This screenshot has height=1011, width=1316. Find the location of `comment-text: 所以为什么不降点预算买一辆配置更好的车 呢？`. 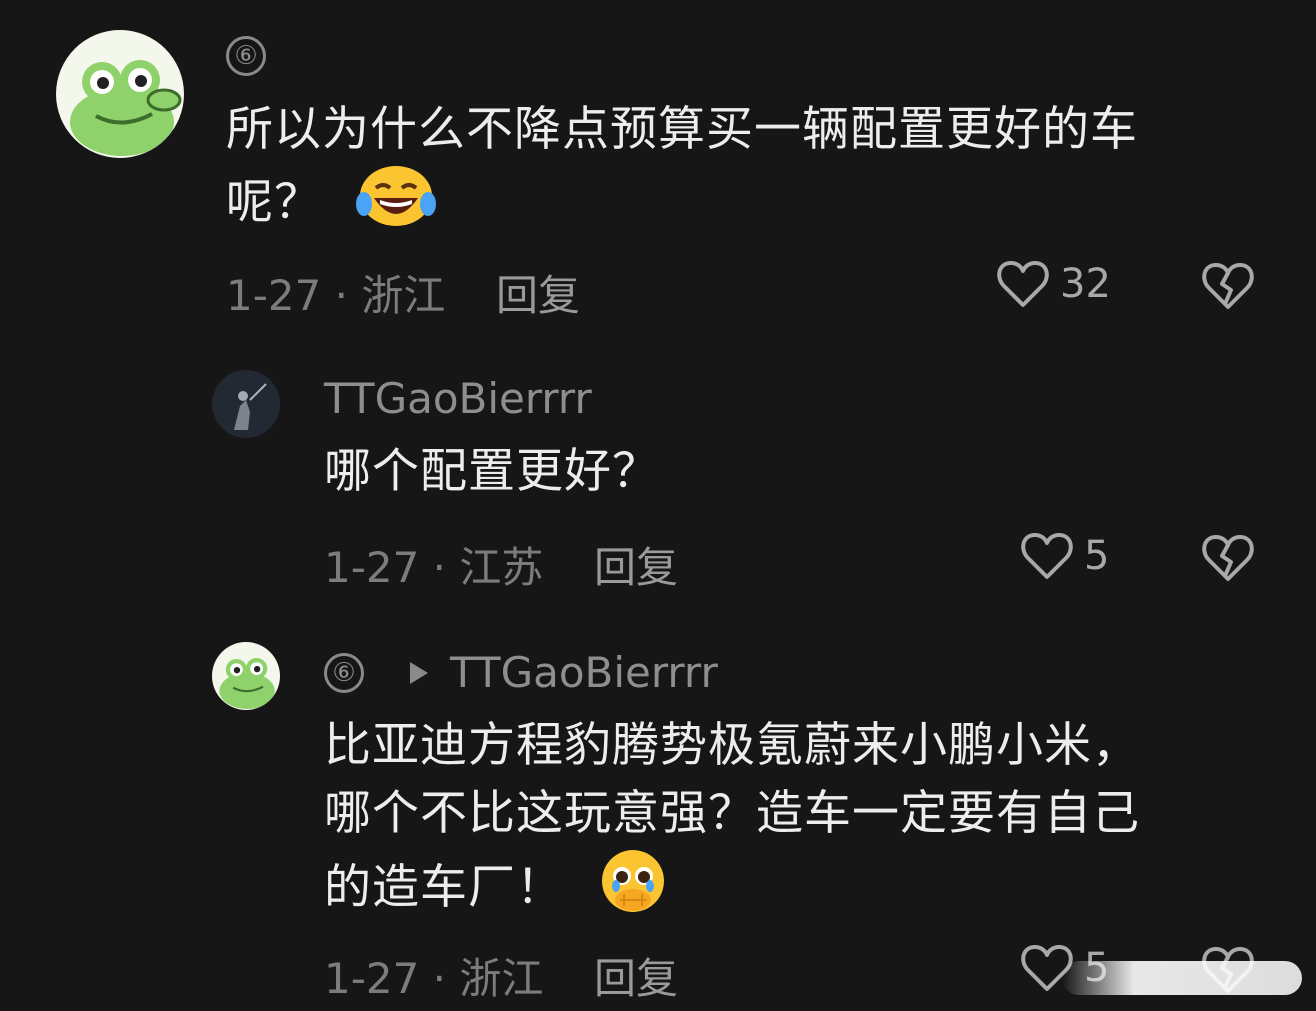

comment-text: 所以为什么不降点预算买一辆配置更好的车 呢？ is located at coordinates (756, 171).